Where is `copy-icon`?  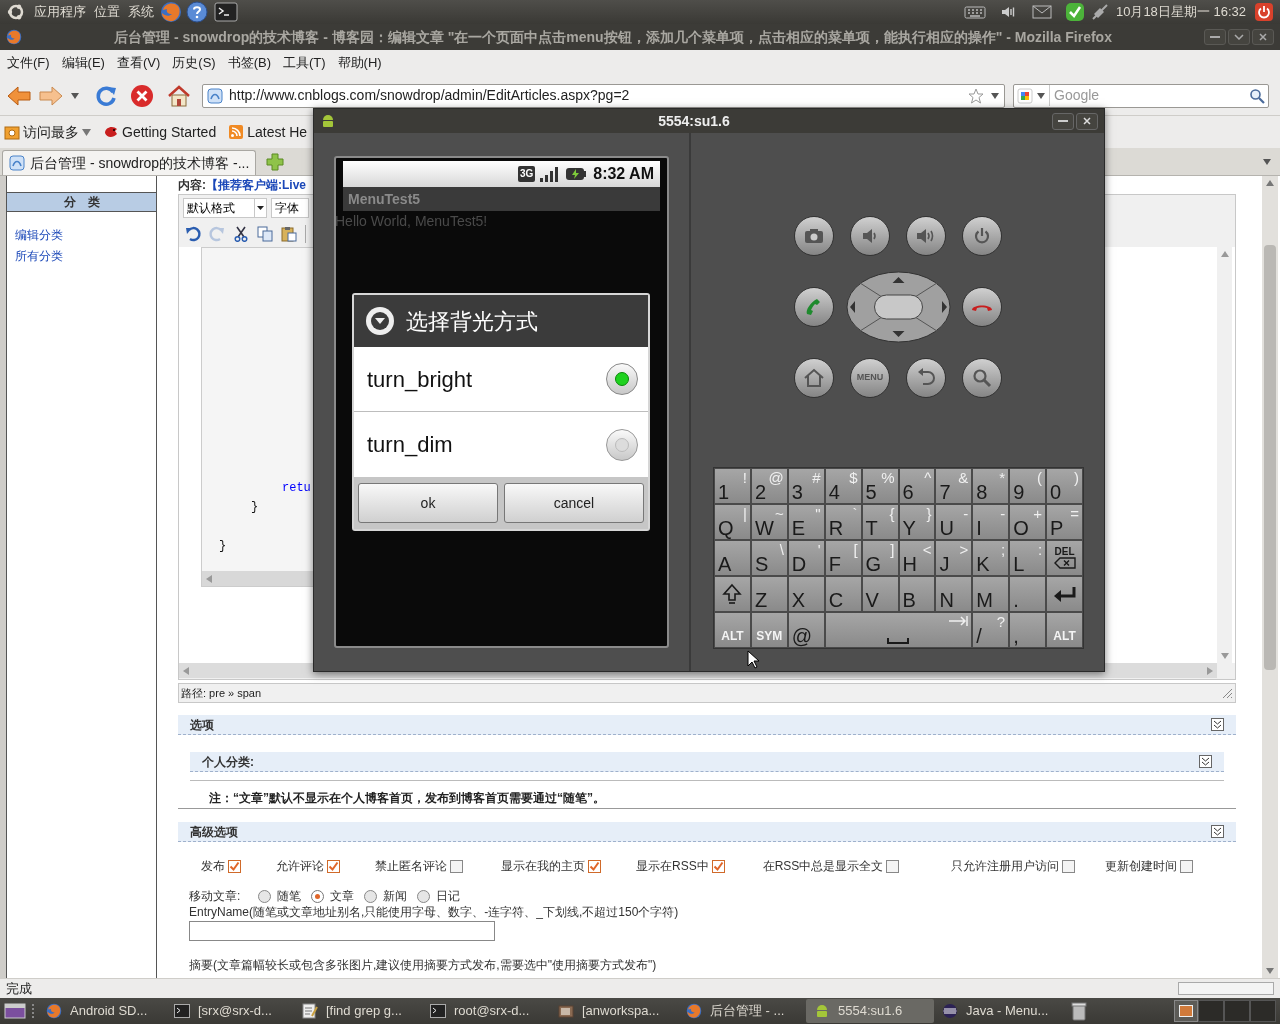 copy-icon is located at coordinates (265, 234).